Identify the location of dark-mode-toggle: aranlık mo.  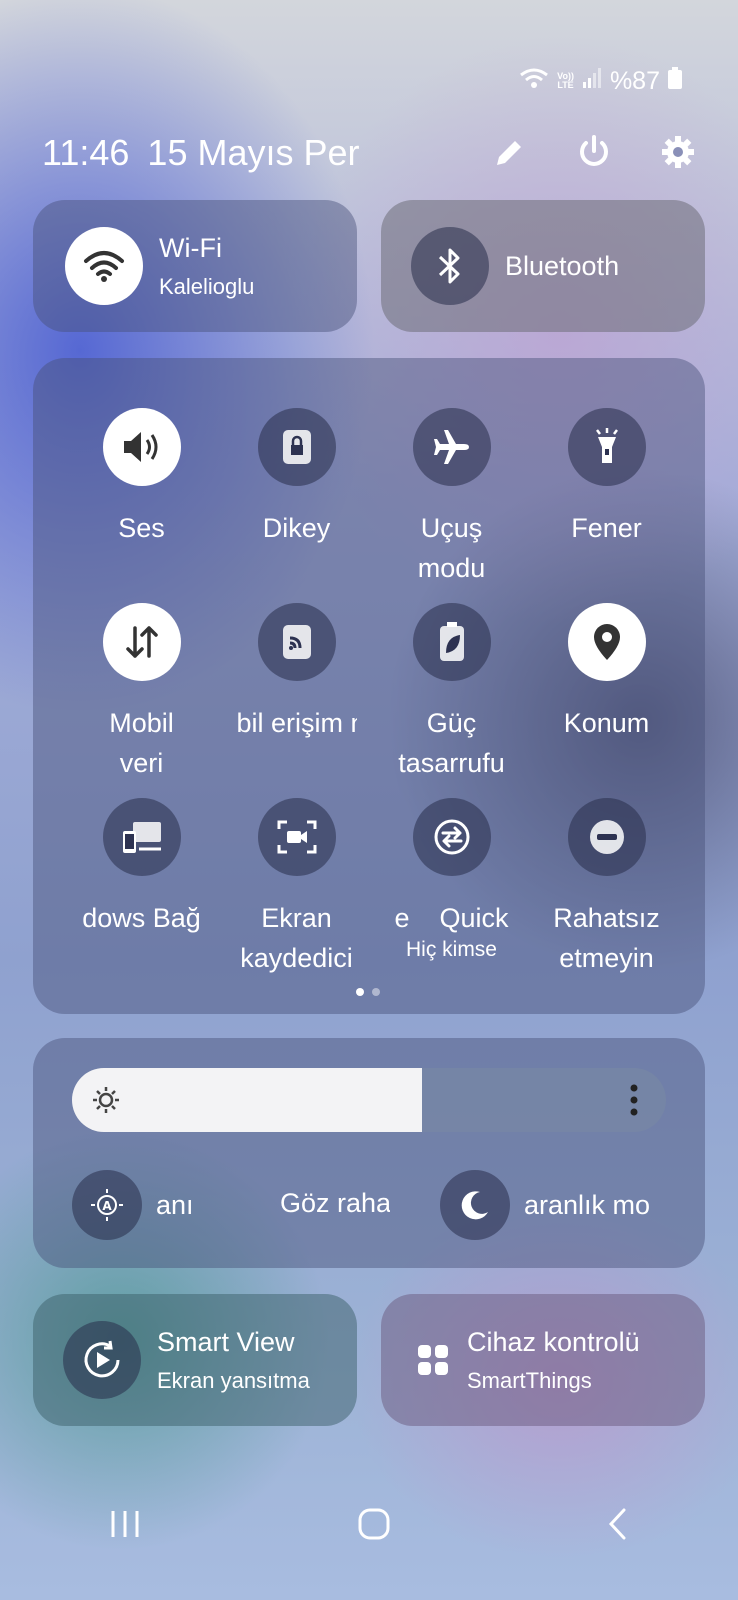
(557, 1205).